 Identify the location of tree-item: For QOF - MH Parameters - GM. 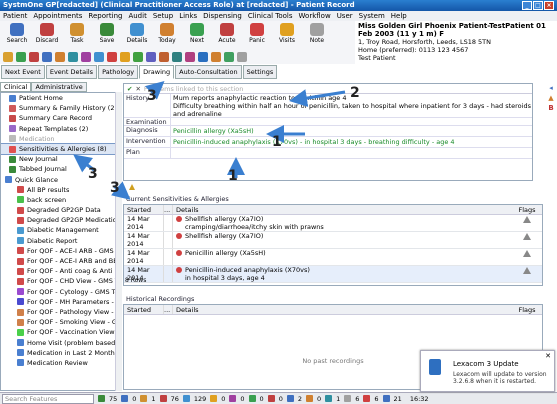
(61, 302).